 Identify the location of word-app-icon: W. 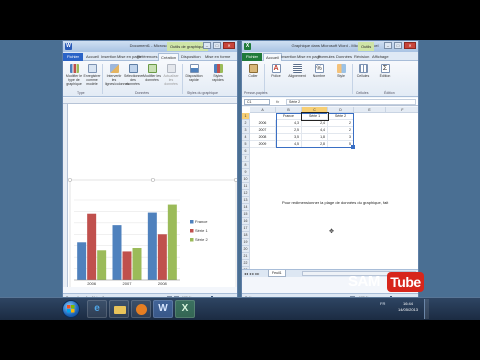
(68, 46).